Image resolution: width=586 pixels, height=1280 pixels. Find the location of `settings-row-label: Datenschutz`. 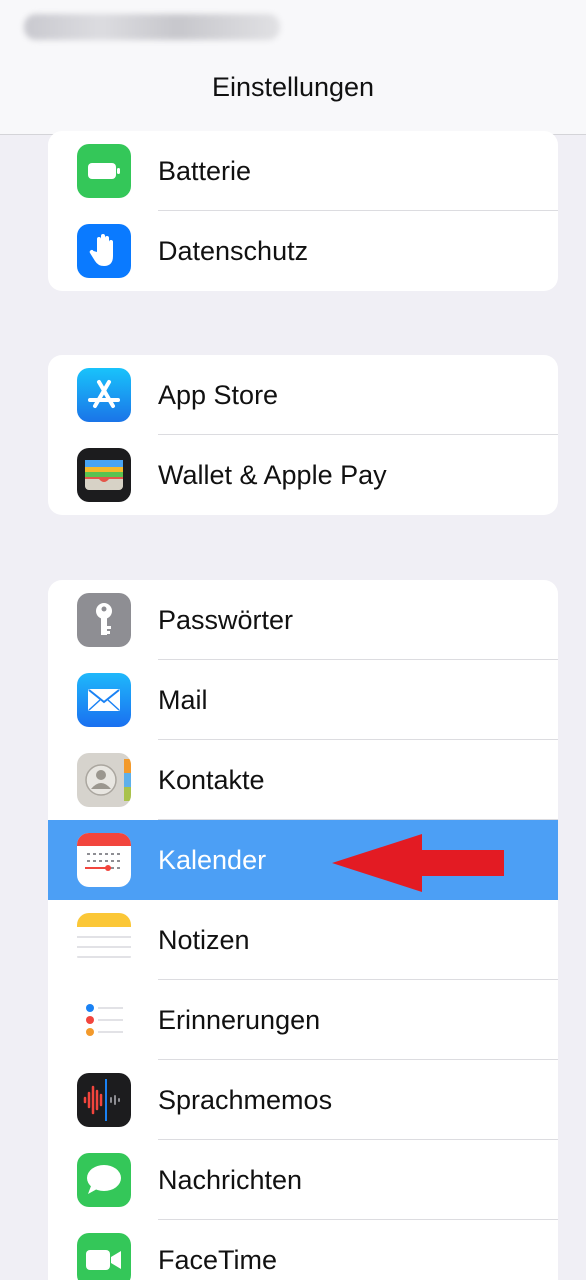

settings-row-label: Datenschutz is located at coordinates (233, 251).